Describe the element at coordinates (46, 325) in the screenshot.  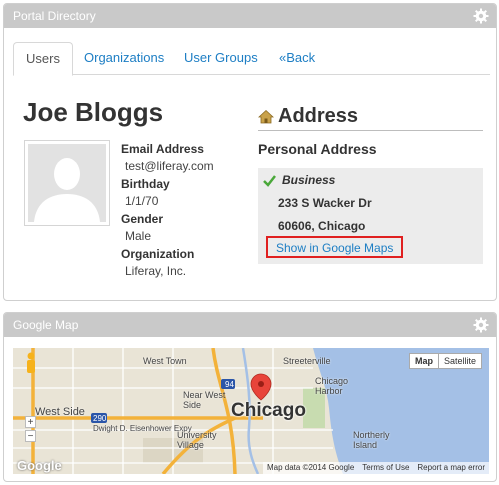
I see `portlet-title: Google Map` at that location.